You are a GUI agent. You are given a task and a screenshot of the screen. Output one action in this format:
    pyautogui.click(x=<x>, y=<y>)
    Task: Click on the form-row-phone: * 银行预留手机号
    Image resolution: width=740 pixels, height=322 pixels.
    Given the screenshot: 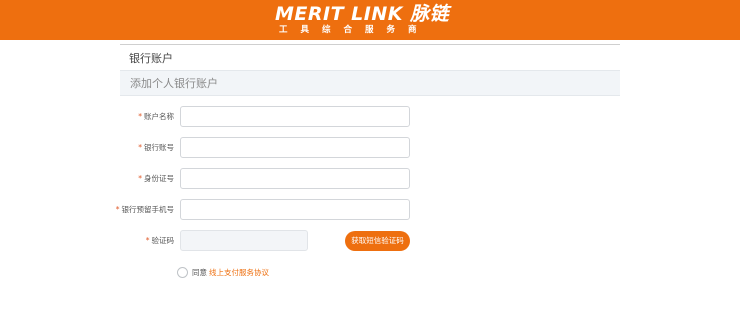 What is the action you would take?
    pyautogui.click(x=368, y=210)
    